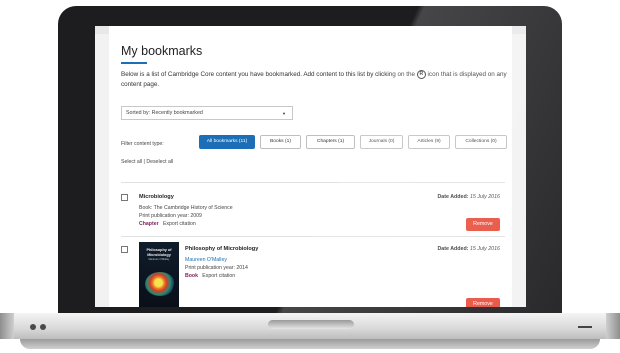 The image size is (620, 353). What do you see at coordinates (221, 249) in the screenshot?
I see `item-title: Philosophy of Microbiology` at bounding box center [221, 249].